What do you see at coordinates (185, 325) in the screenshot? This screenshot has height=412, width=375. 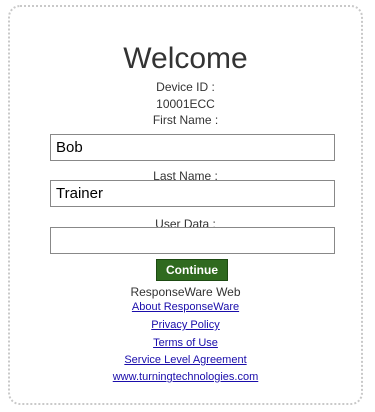 I see `privacy-policy-link: Privacy Policy` at bounding box center [185, 325].